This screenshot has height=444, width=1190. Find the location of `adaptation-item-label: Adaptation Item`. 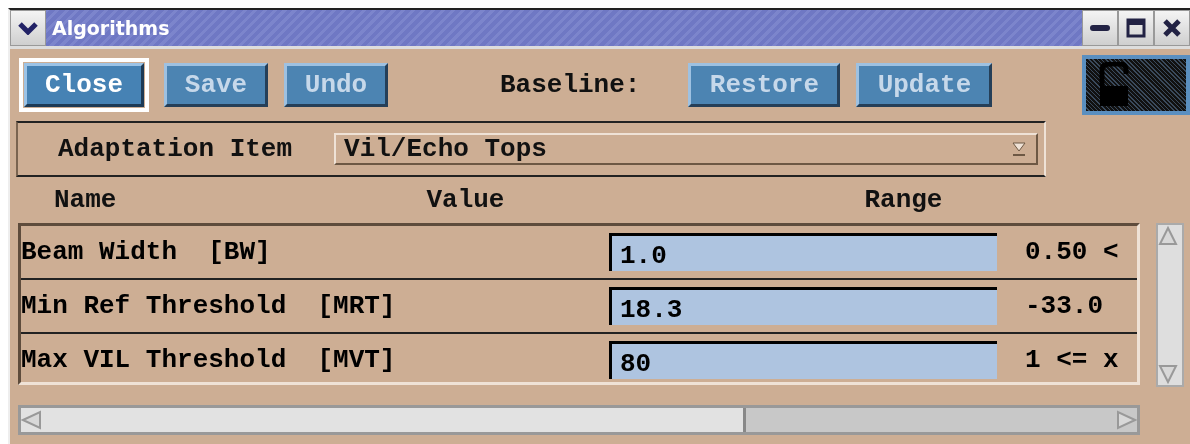

adaptation-item-label: Adaptation Item is located at coordinates (175, 149).